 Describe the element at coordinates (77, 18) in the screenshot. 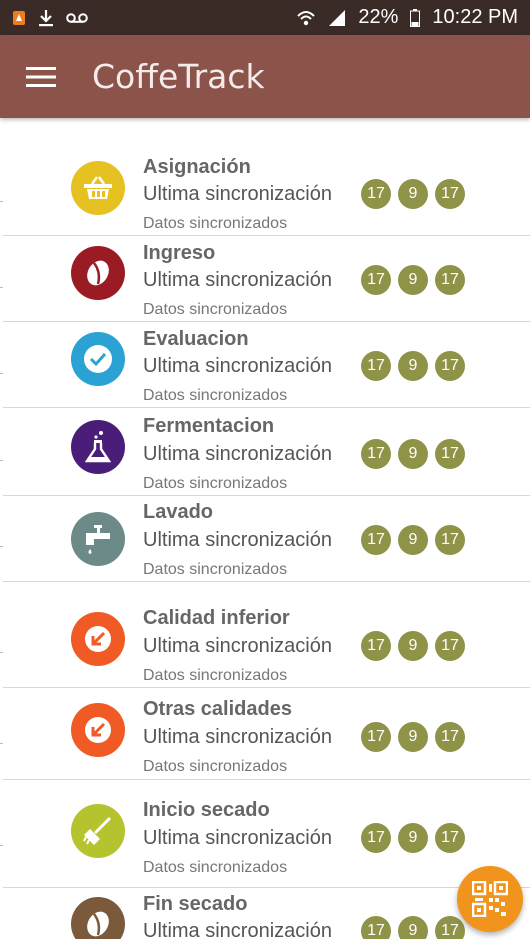

I see `voicemail-icon` at that location.